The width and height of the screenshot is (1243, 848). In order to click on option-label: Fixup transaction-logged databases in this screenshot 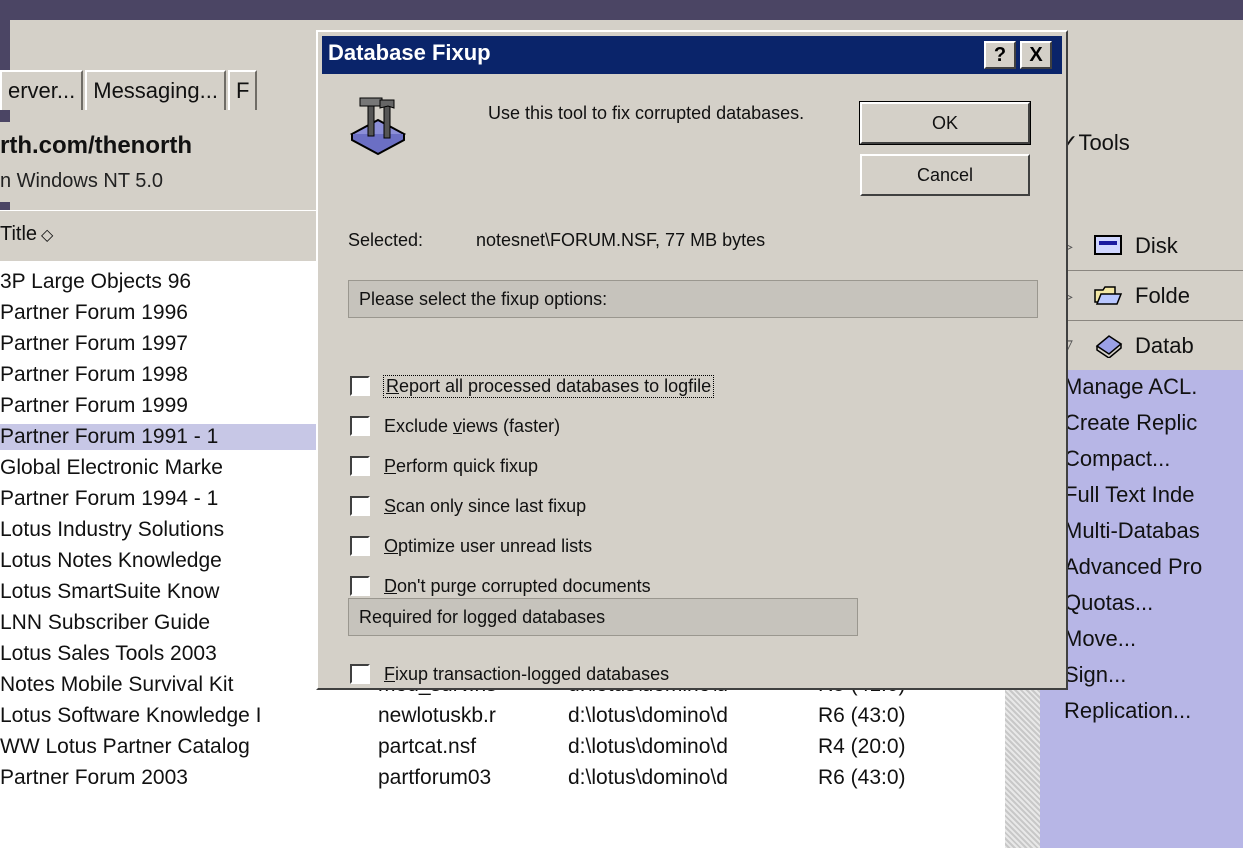, I will do `click(527, 673)`.